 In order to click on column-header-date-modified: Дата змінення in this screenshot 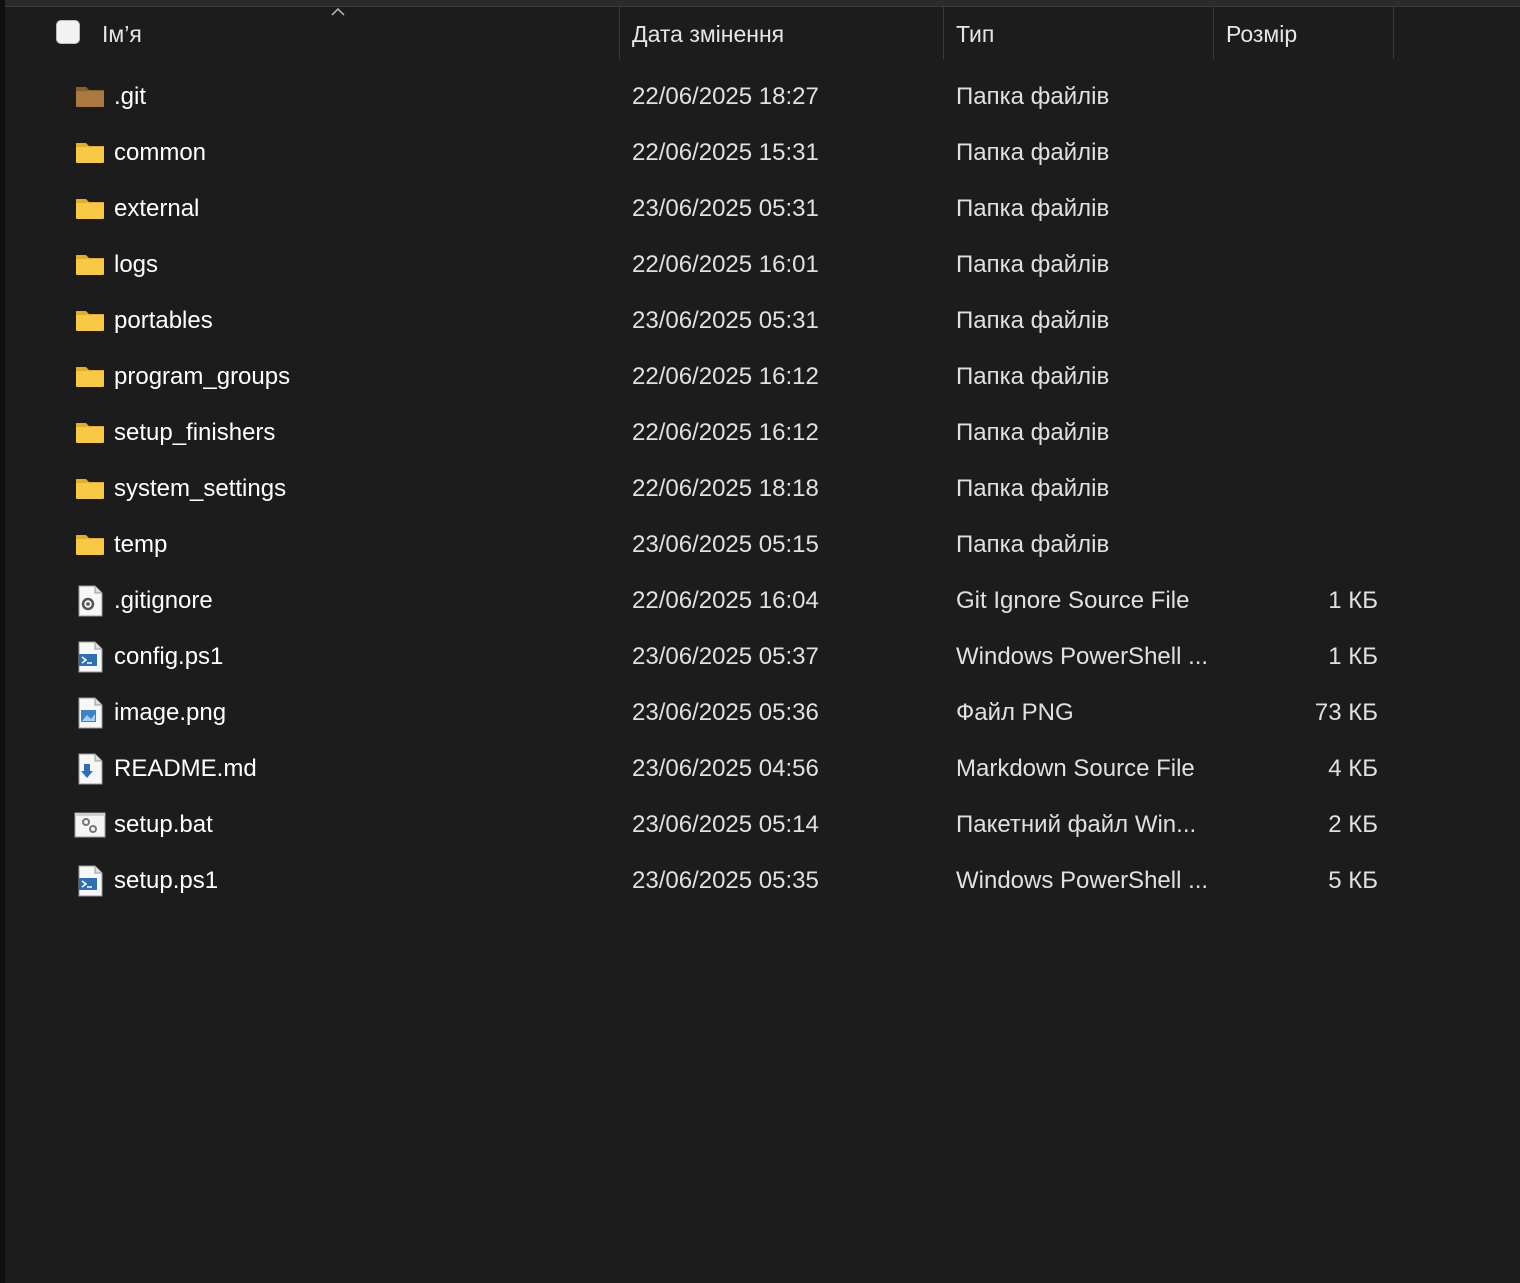, I will do `click(708, 33)`.